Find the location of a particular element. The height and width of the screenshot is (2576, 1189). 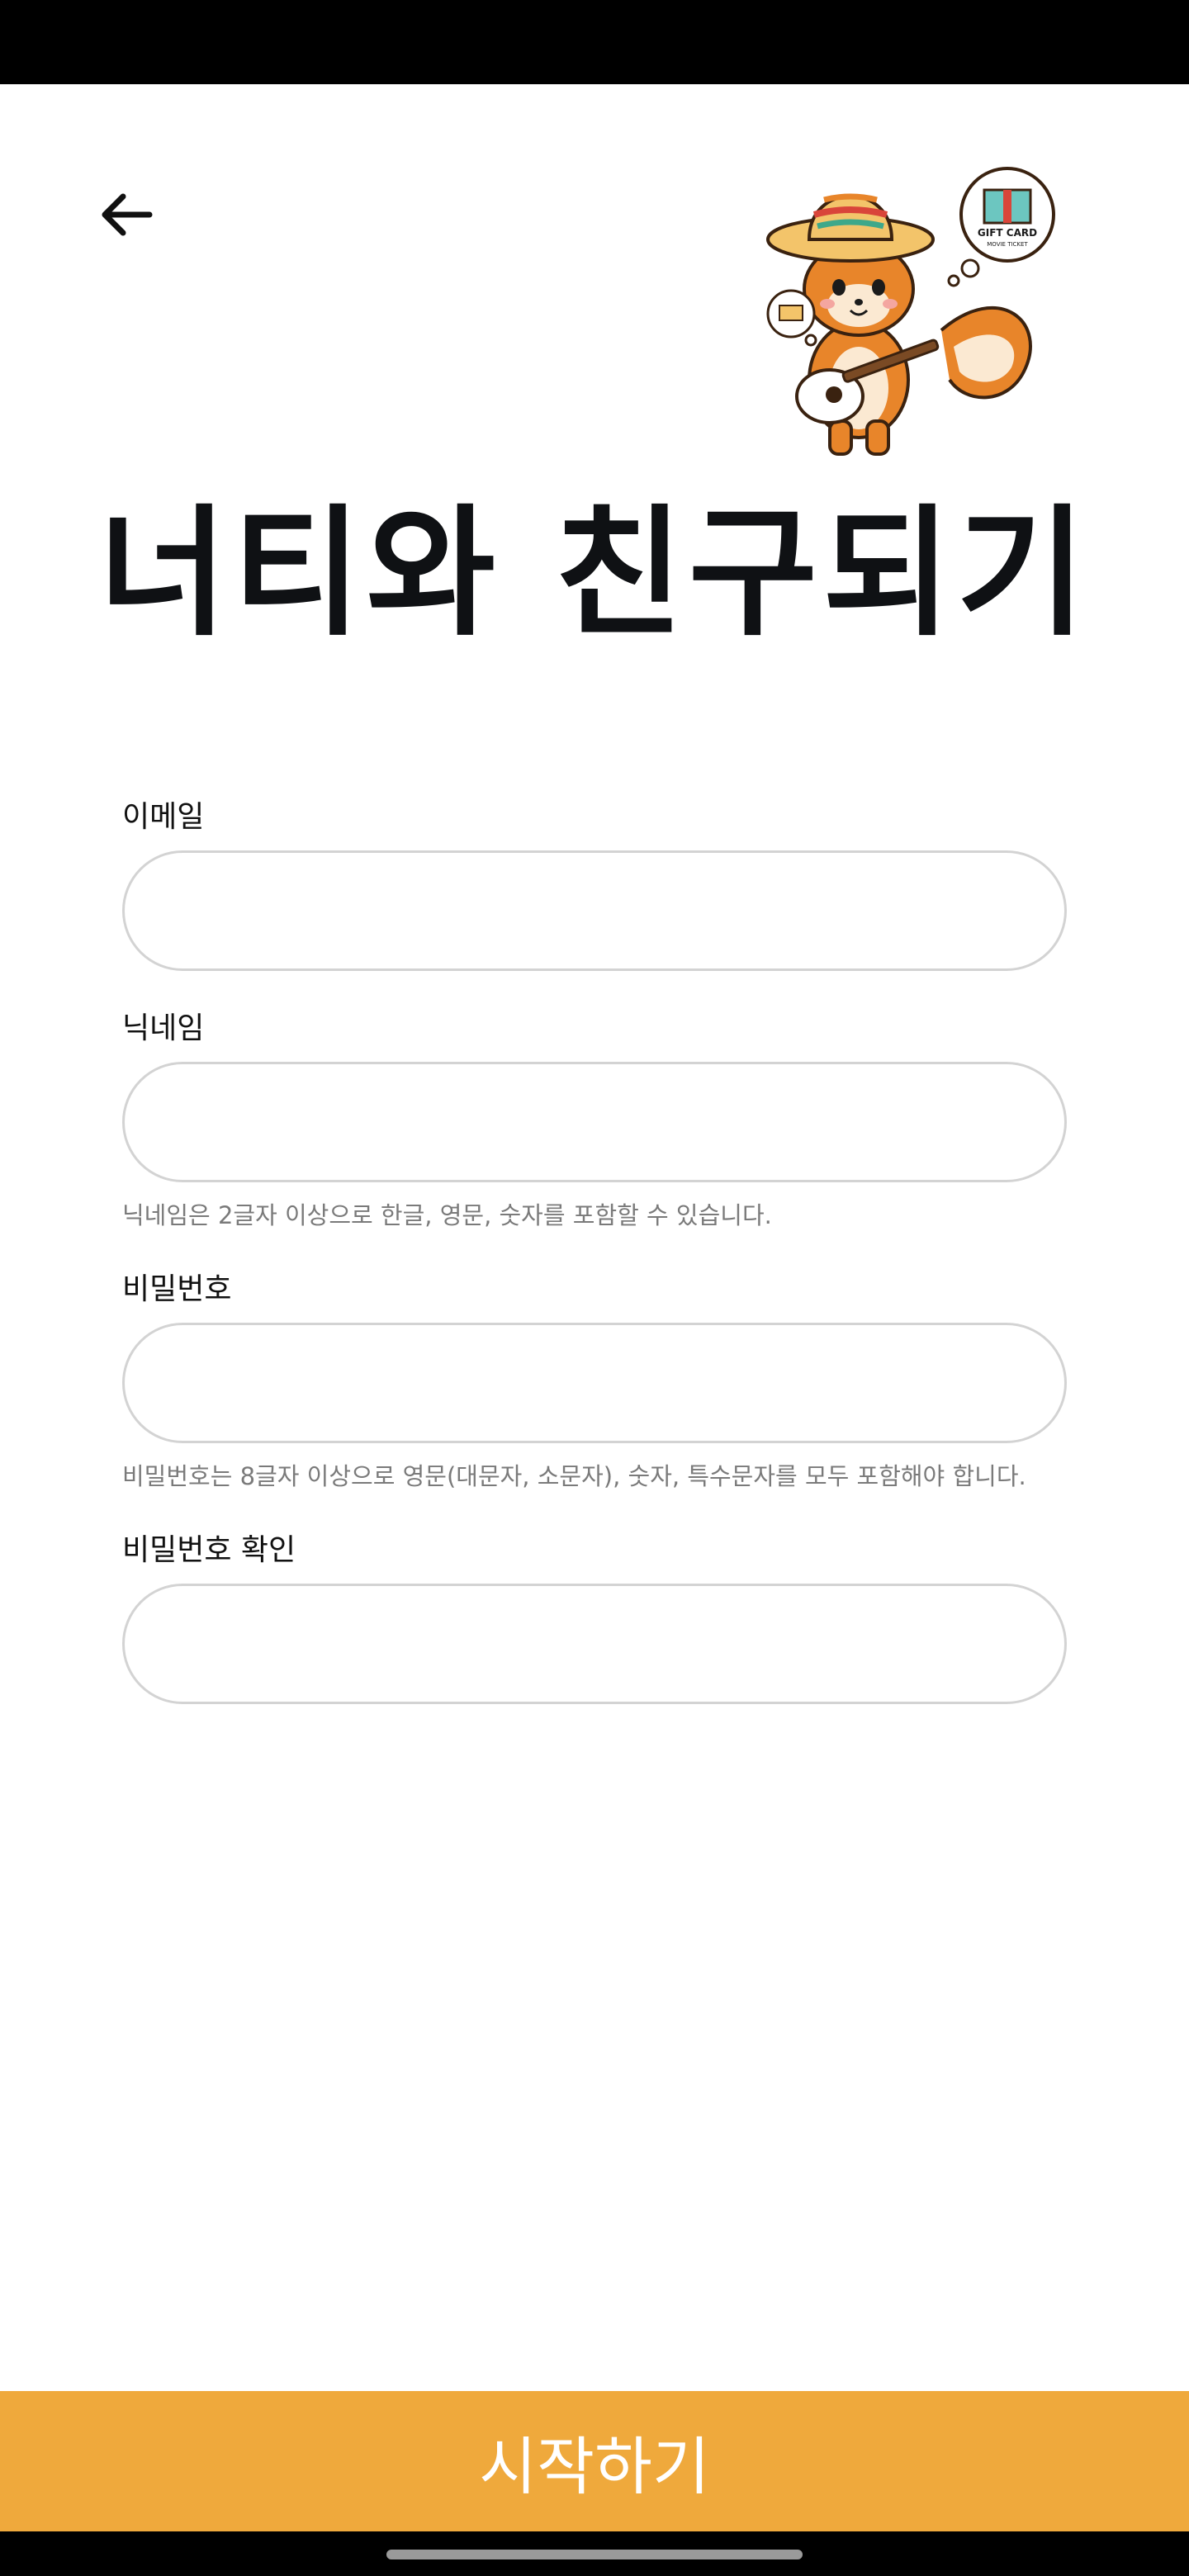

squirrel-mascot-illustration: GIFT CARD MOVIE TICKET is located at coordinates (908, 309).